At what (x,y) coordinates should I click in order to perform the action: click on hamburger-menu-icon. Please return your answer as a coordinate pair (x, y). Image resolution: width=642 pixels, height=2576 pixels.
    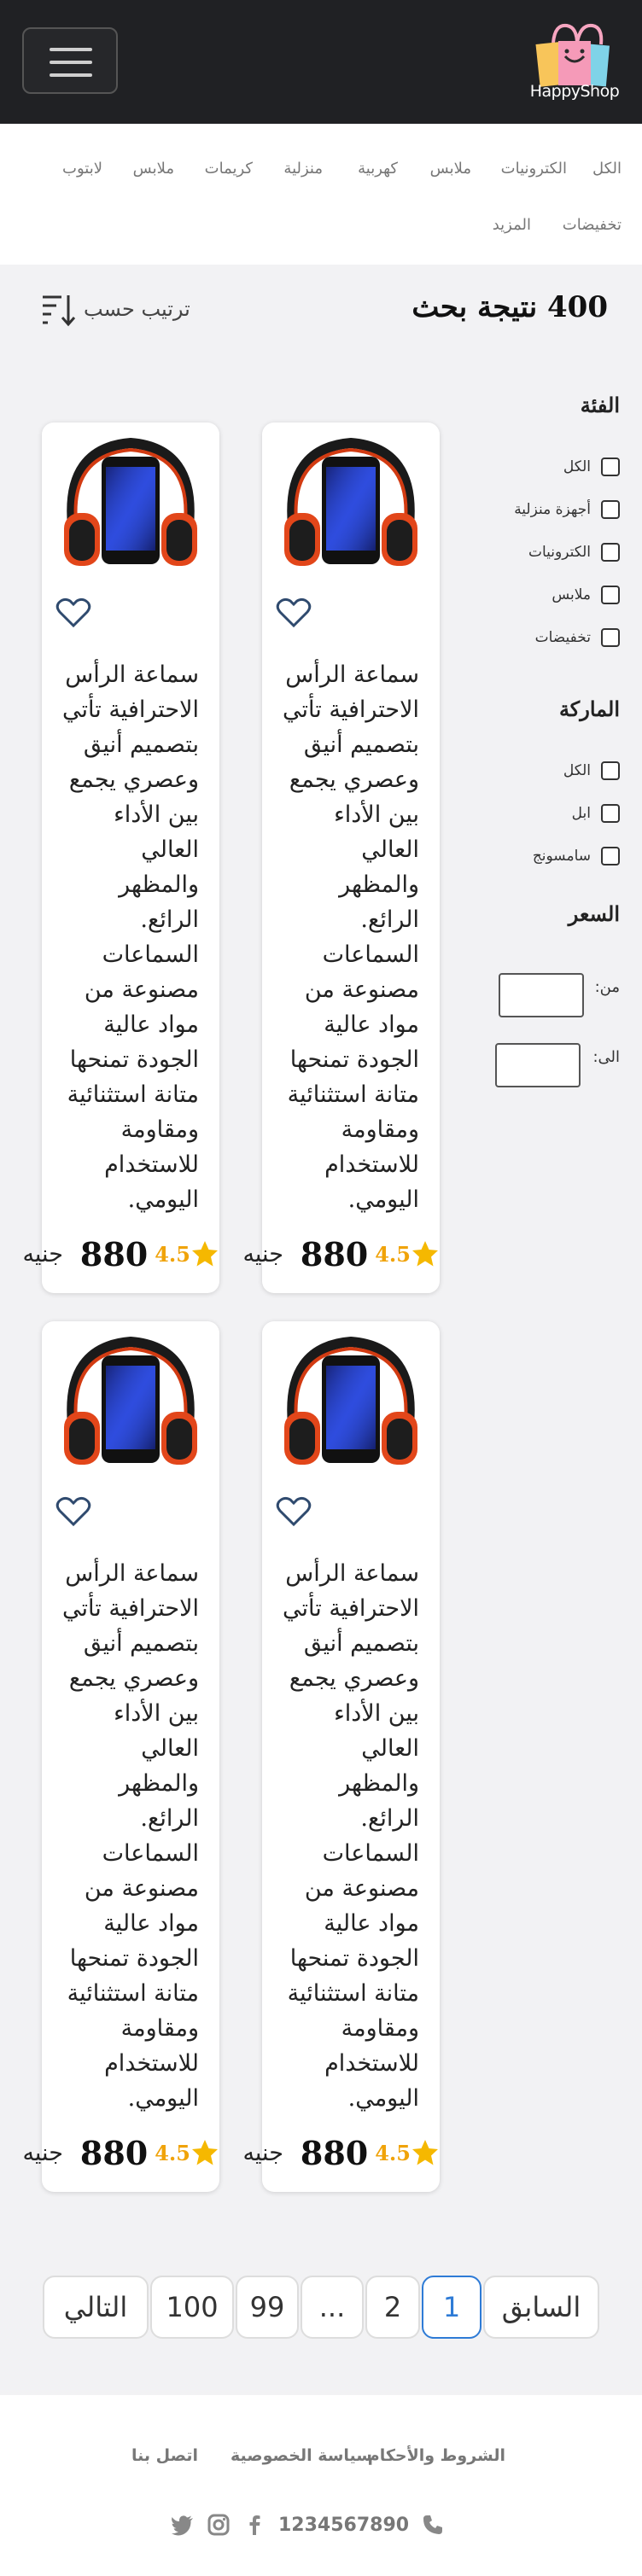
    Looking at the image, I should click on (70, 60).